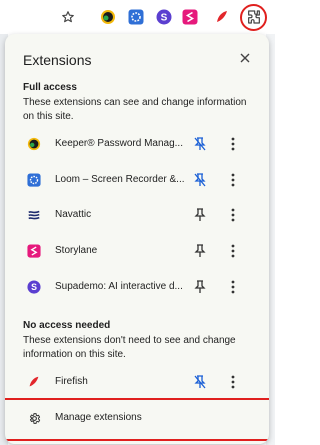 This screenshot has height=445, width=320. I want to click on extension-name: Firefish, so click(71, 381).